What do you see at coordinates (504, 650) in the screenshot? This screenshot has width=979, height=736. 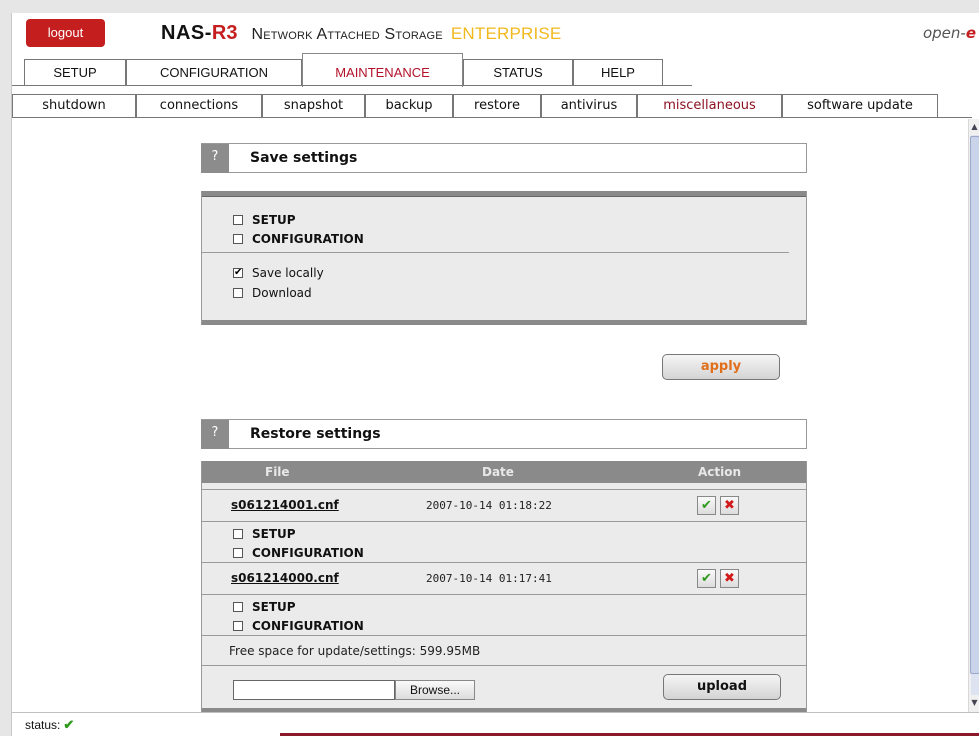 I see `free-space-row: Free space for update/settings: 599.95MB` at bounding box center [504, 650].